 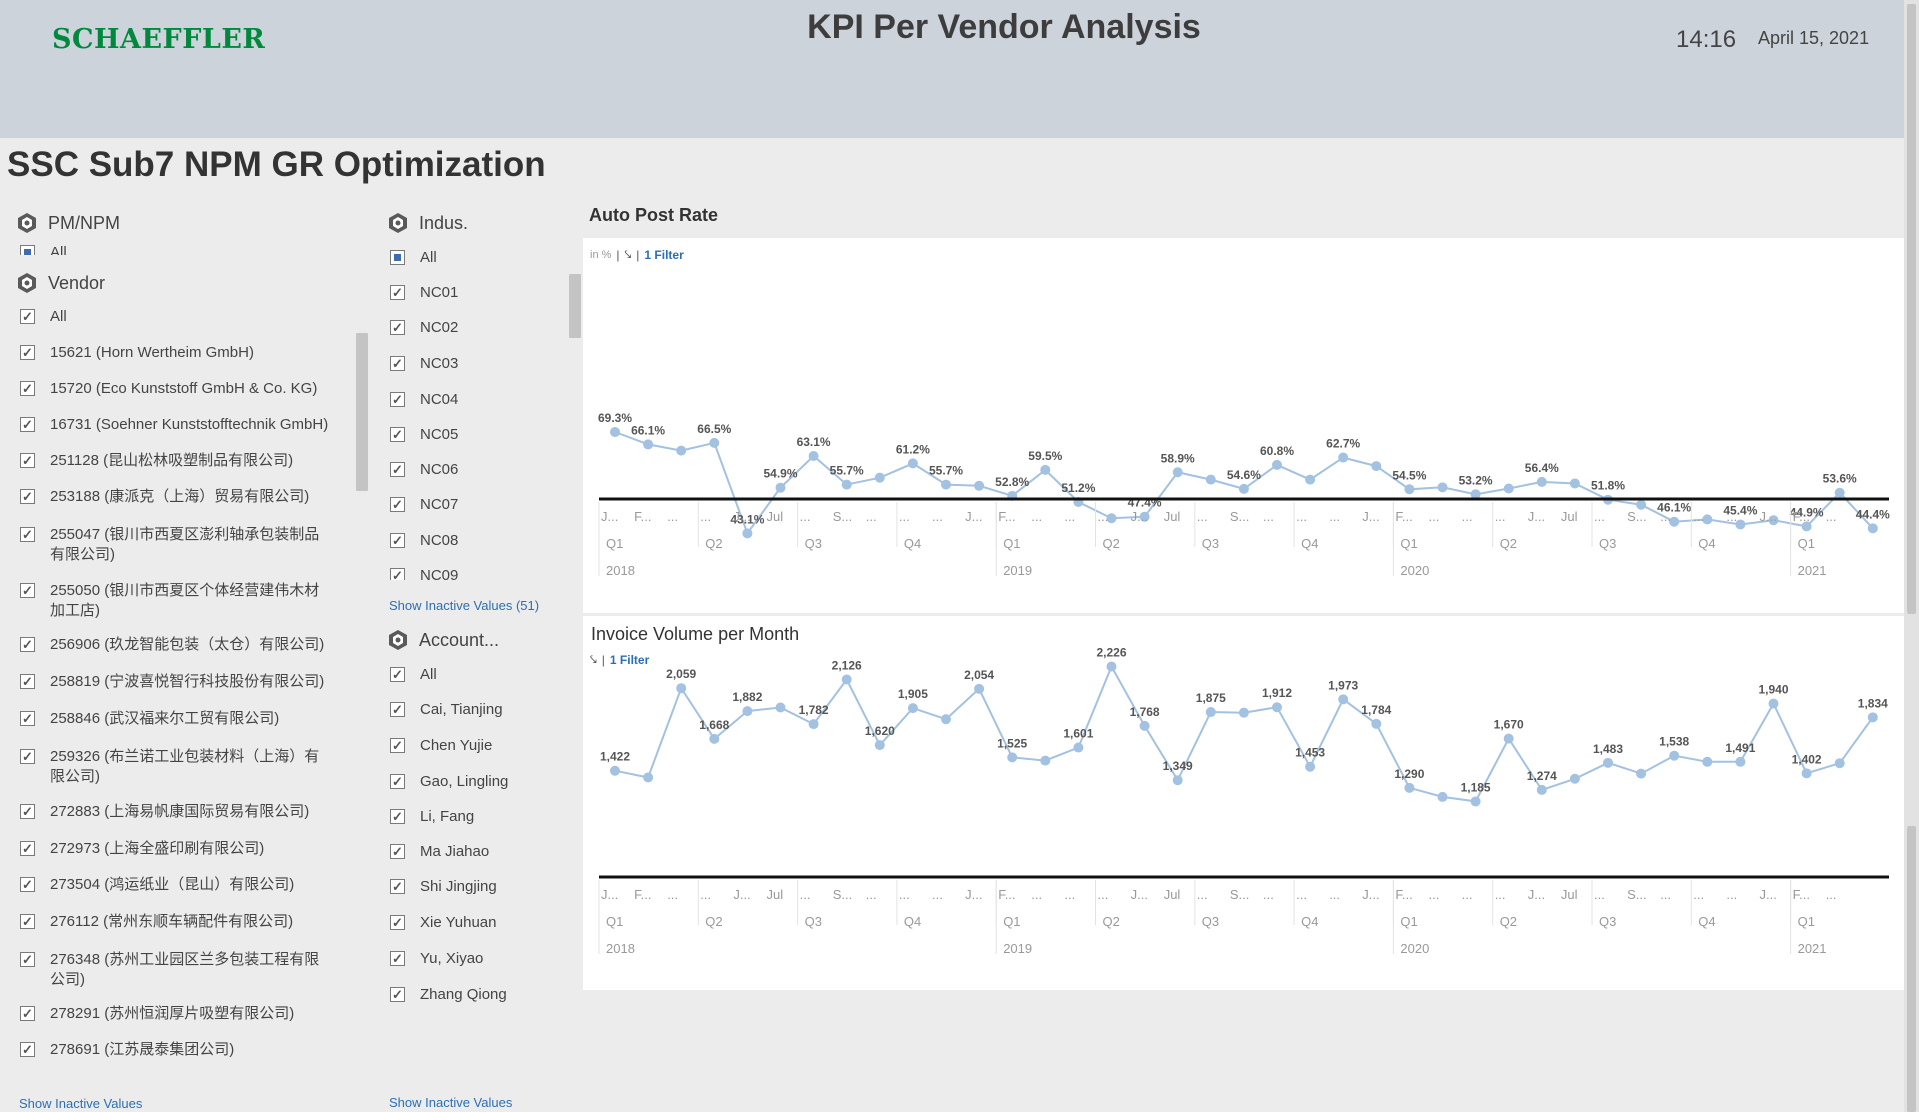 I want to click on vendor-option: 278291 (苏州恒润厚片吸塑有限公司), so click(x=175, y=1014).